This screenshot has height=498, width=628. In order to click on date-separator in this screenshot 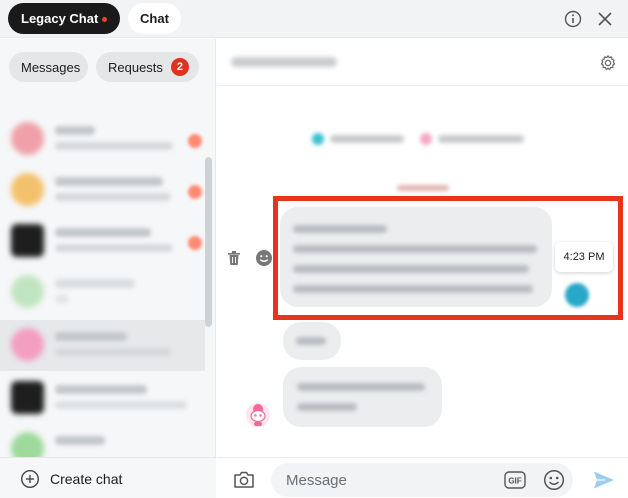, I will do `click(423, 188)`.